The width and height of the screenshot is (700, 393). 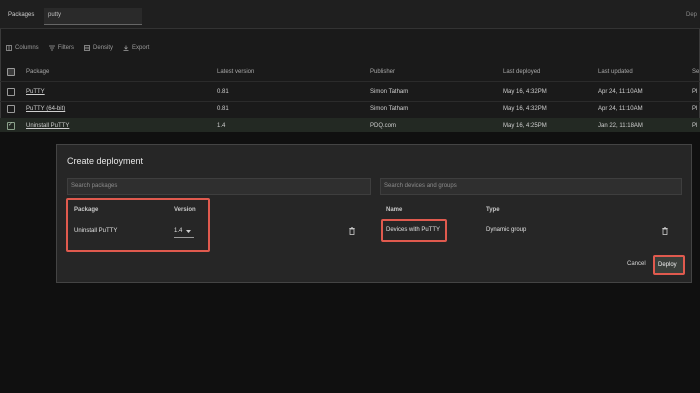 What do you see at coordinates (383, 126) in the screenshot?
I see `publisher-cell: PDQ.com` at bounding box center [383, 126].